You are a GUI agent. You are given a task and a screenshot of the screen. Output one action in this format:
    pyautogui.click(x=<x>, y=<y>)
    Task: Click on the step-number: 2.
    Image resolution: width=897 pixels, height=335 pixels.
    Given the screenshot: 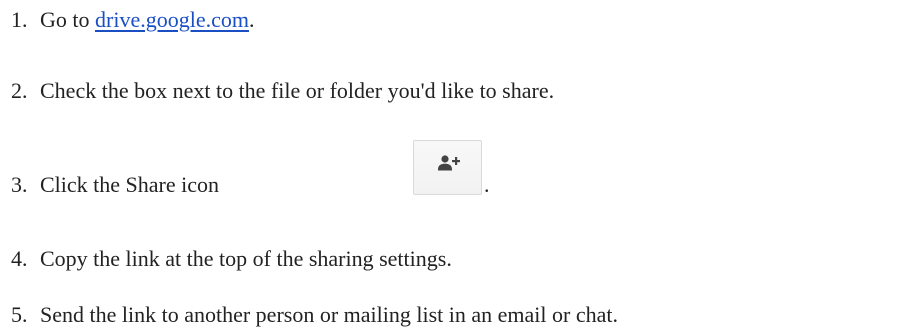 What is the action you would take?
    pyautogui.click(x=19, y=90)
    